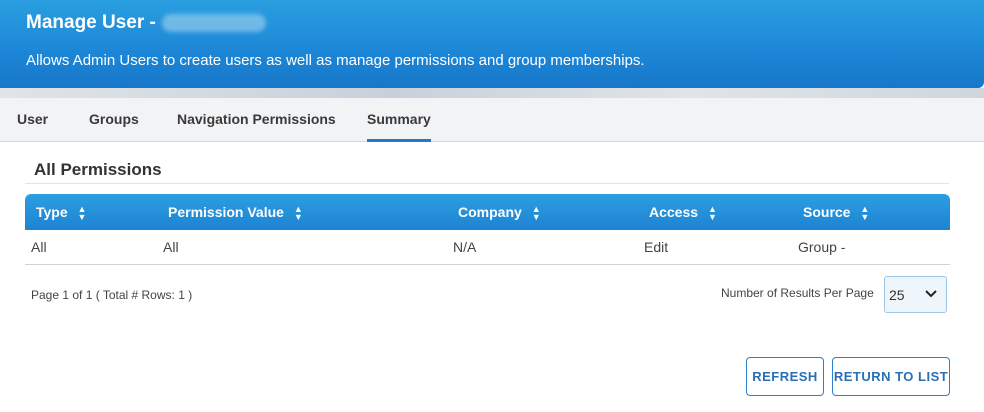 This screenshot has height=412, width=984. Describe the element at coordinates (98, 169) in the screenshot. I see `section-title: All Permissions` at that location.